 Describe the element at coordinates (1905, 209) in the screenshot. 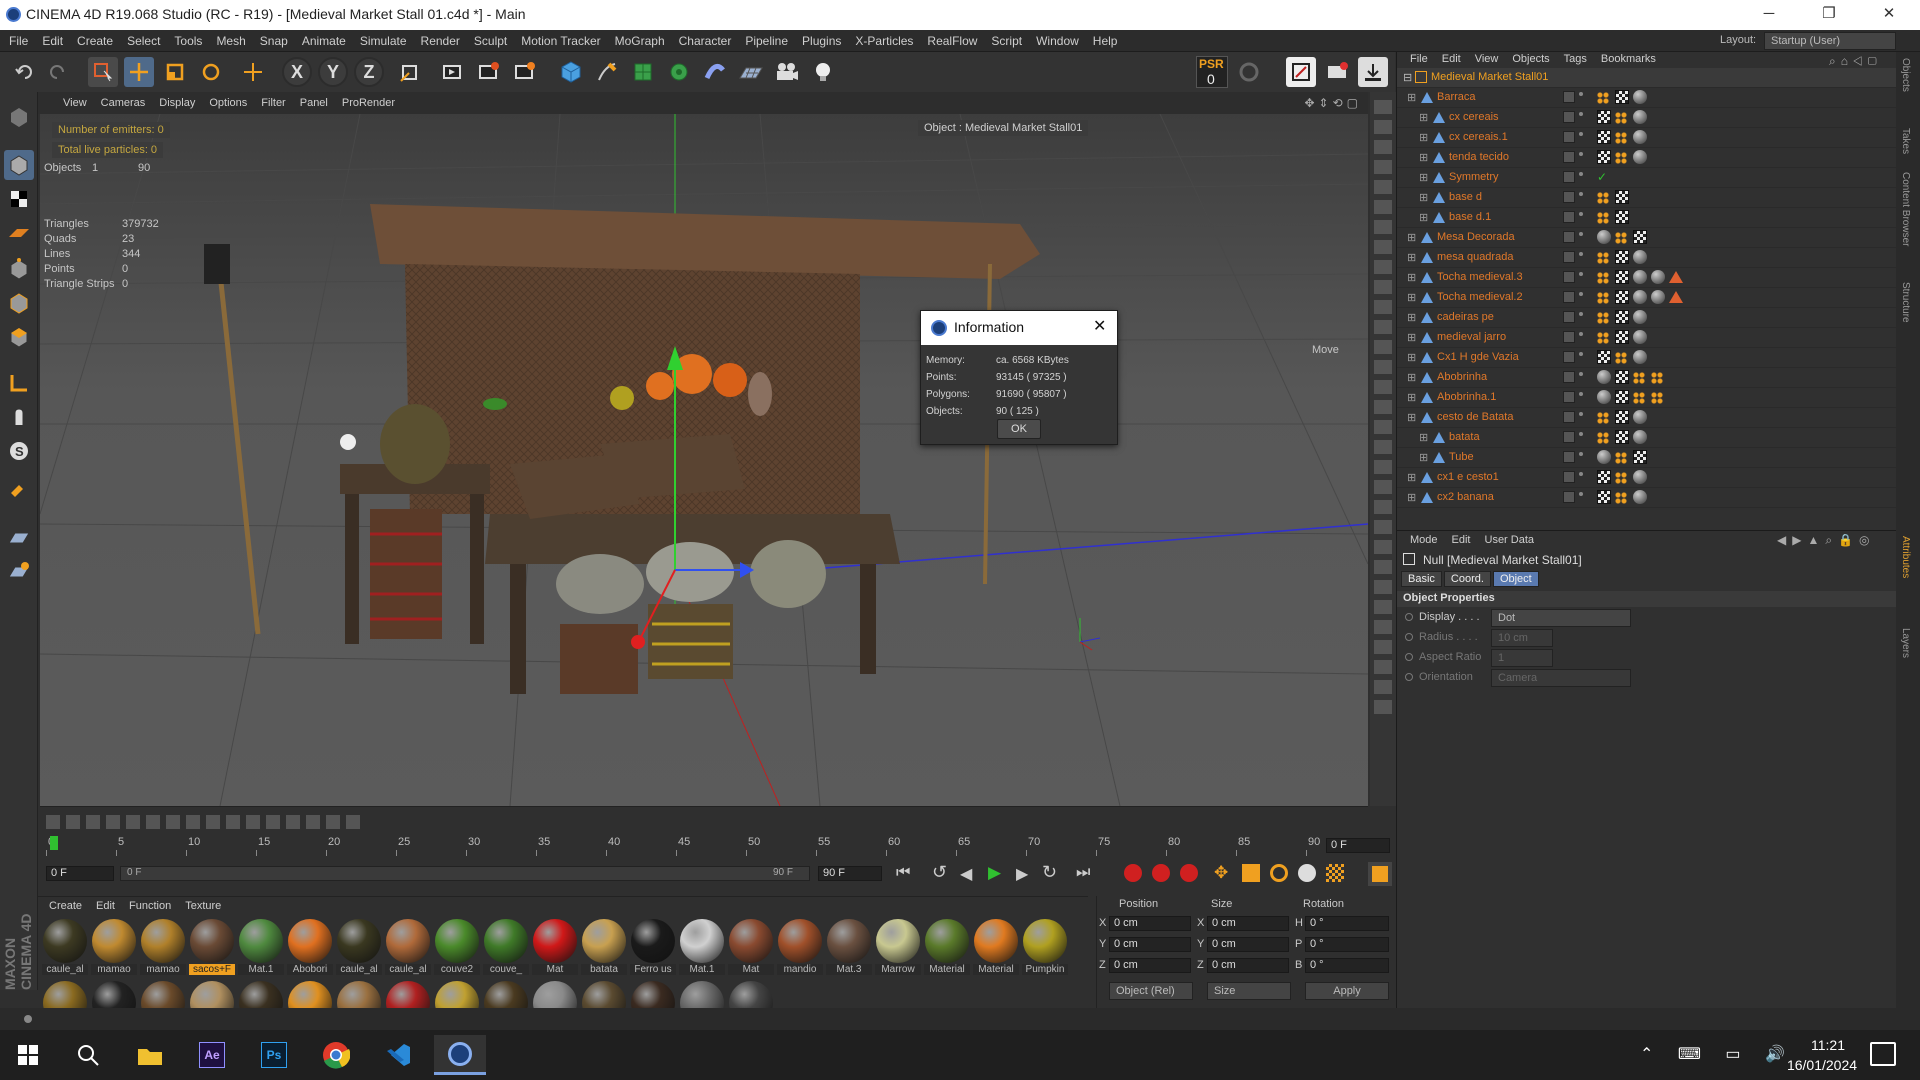

I see `tab-content-browser: Content Browser` at that location.